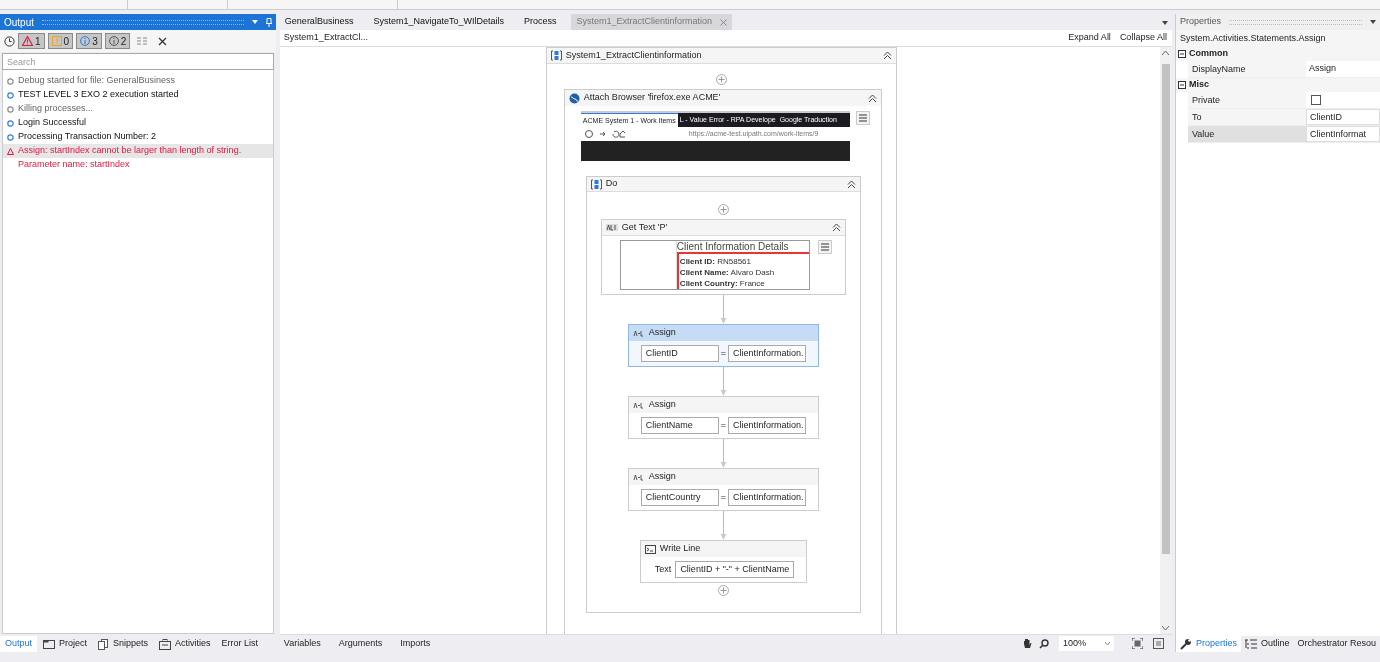 The width and height of the screenshot is (1380, 662). What do you see at coordinates (1043, 643) in the screenshot?
I see `zoom-icon` at bounding box center [1043, 643].